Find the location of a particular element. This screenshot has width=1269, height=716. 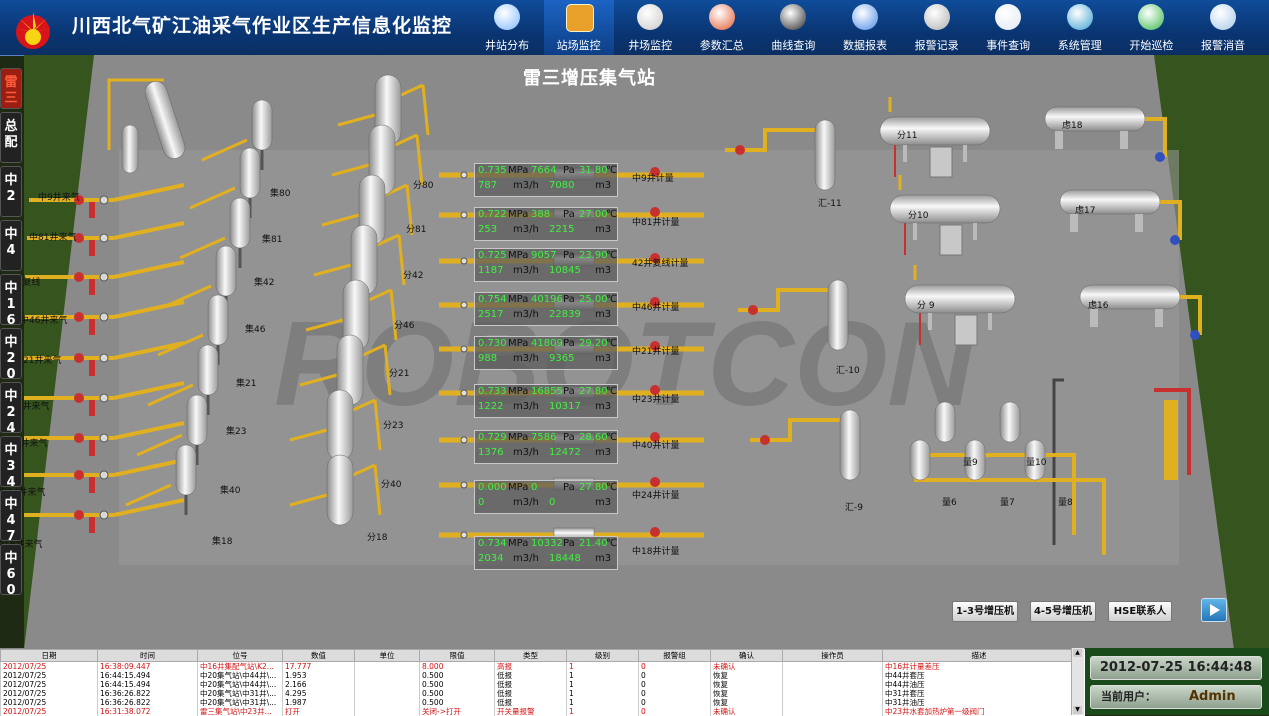

alarm-col-header: 描述 is located at coordinates (979, 655).